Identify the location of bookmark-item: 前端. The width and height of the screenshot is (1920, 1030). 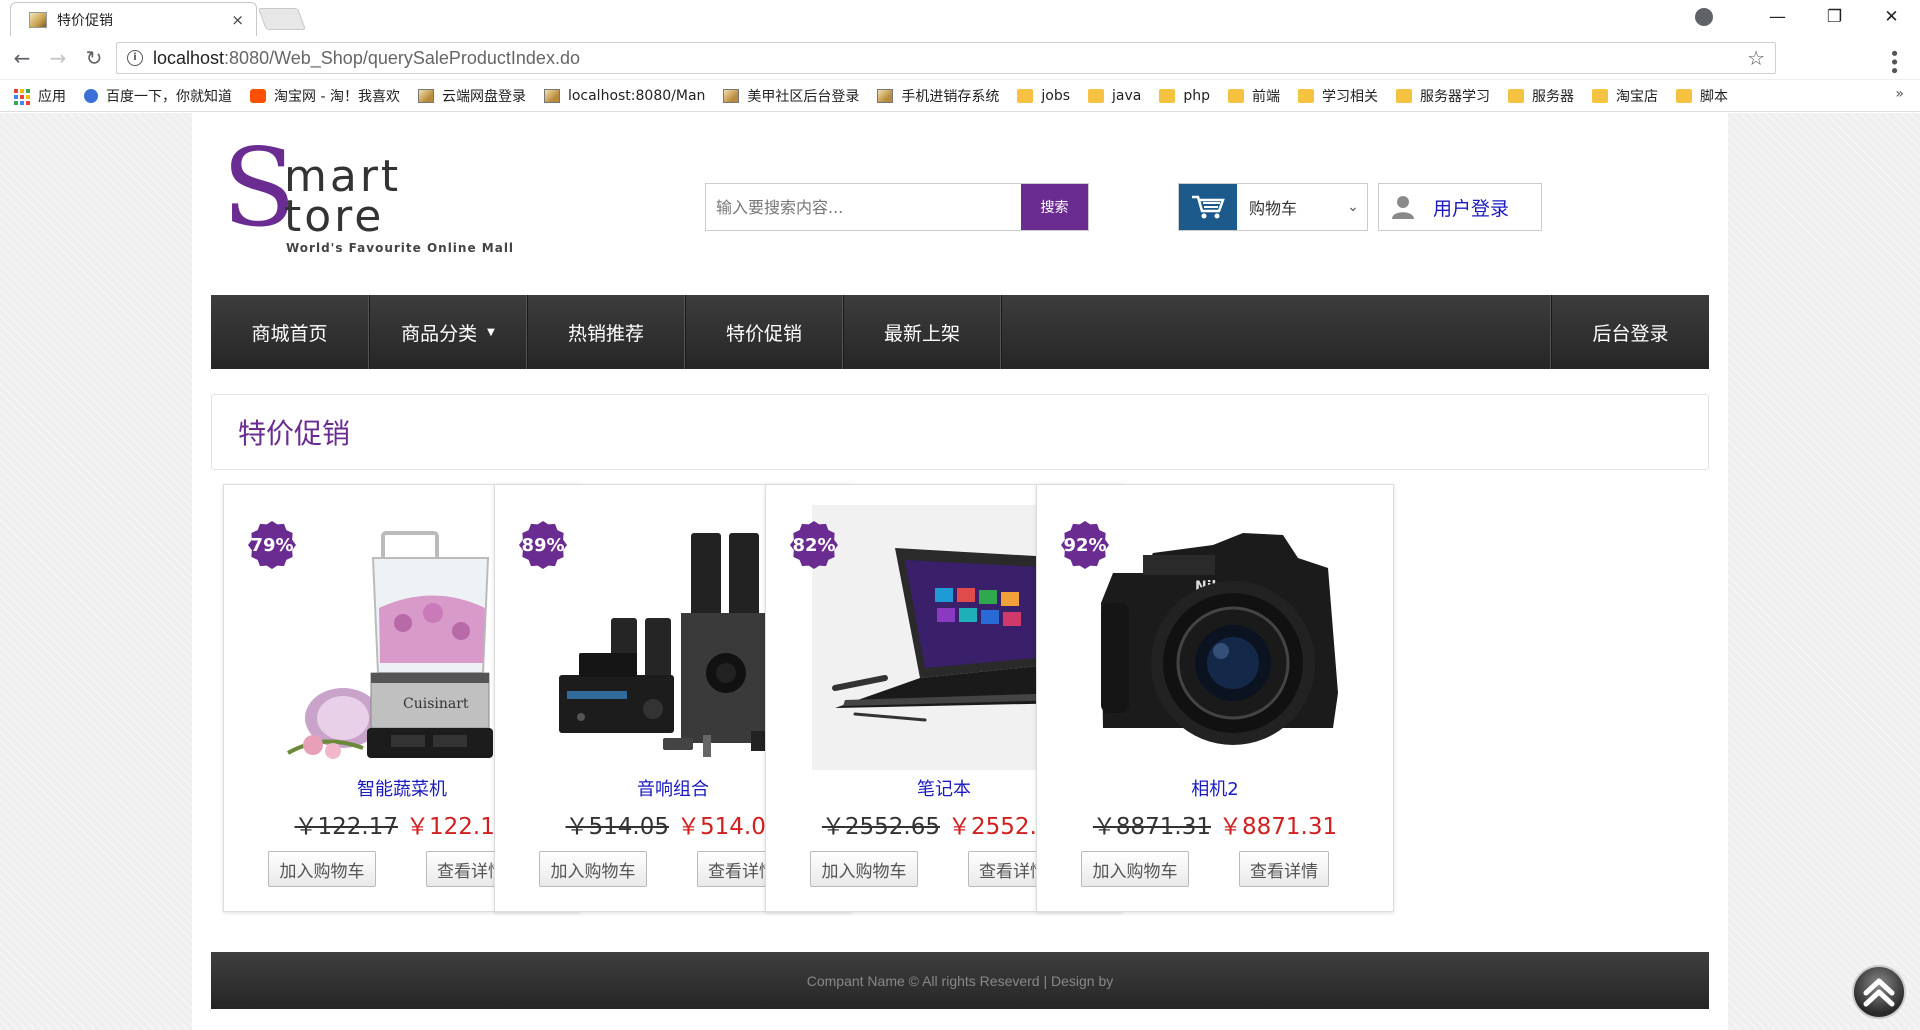
(1254, 96).